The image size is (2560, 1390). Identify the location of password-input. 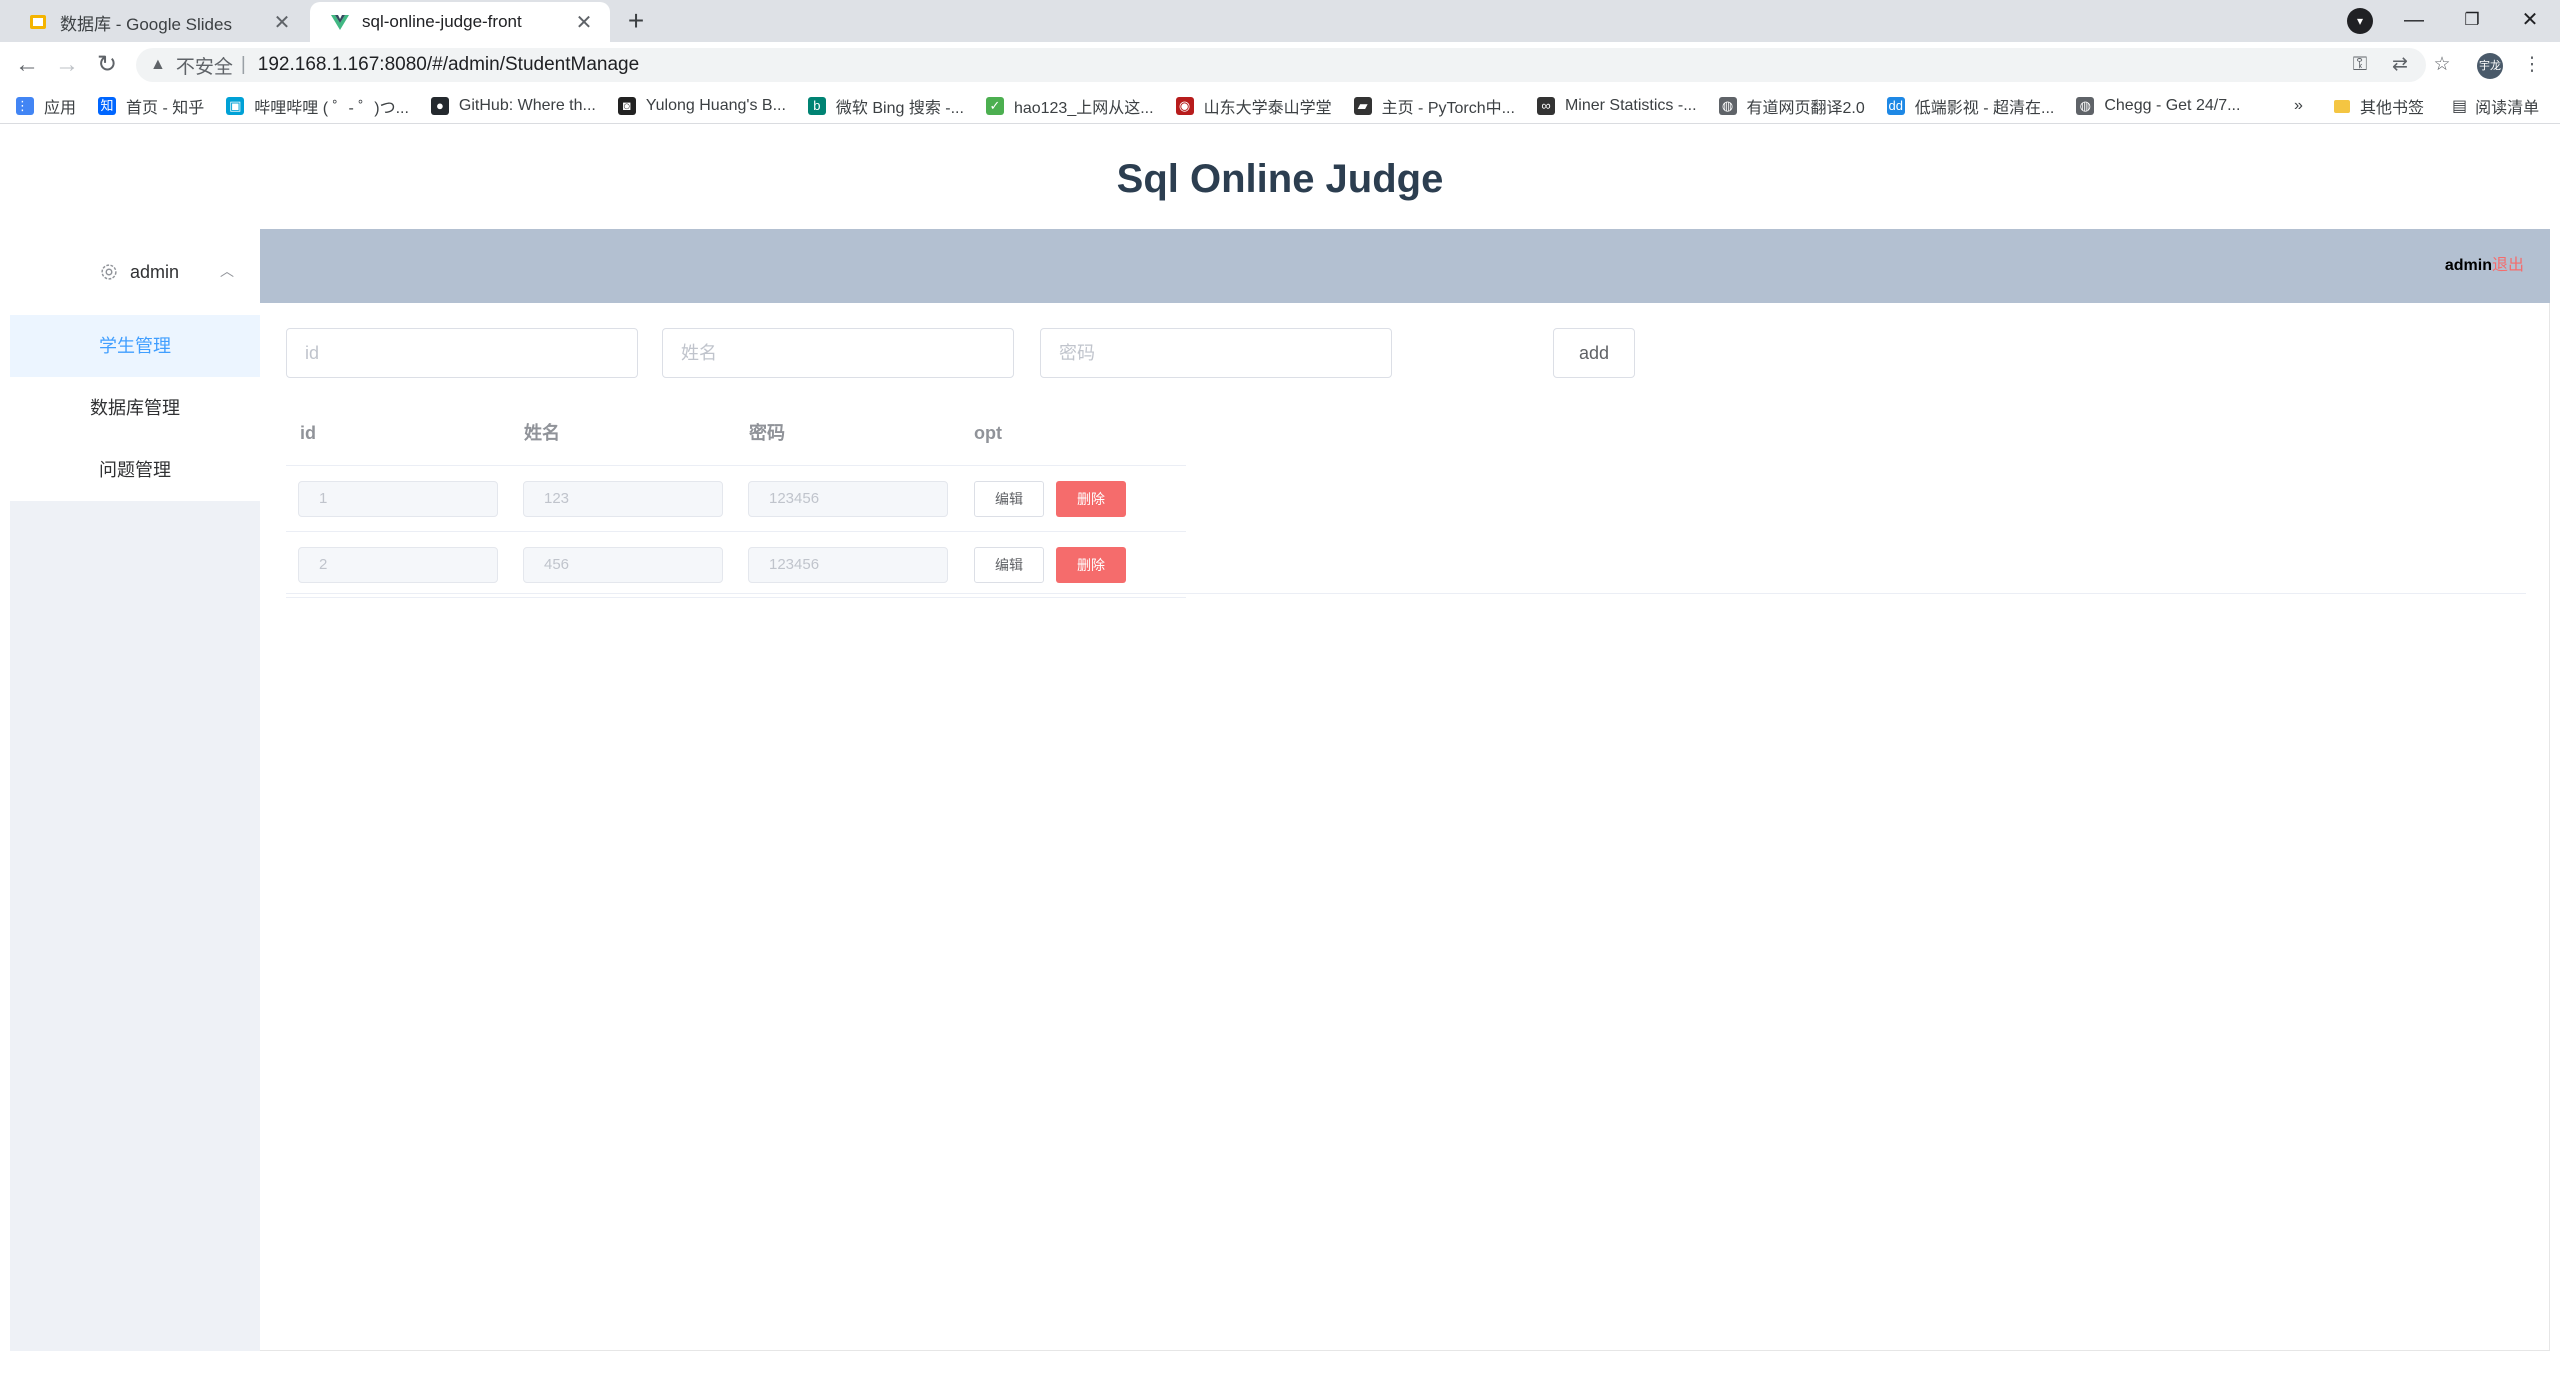
(1216, 353).